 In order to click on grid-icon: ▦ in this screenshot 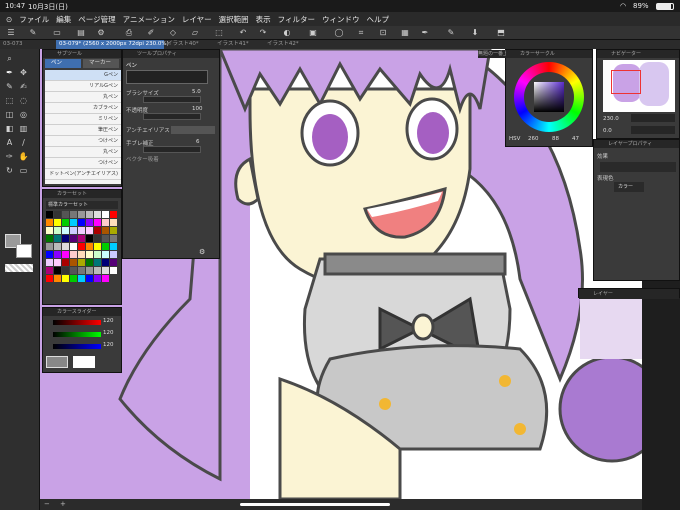, I will do `click(405, 33)`.